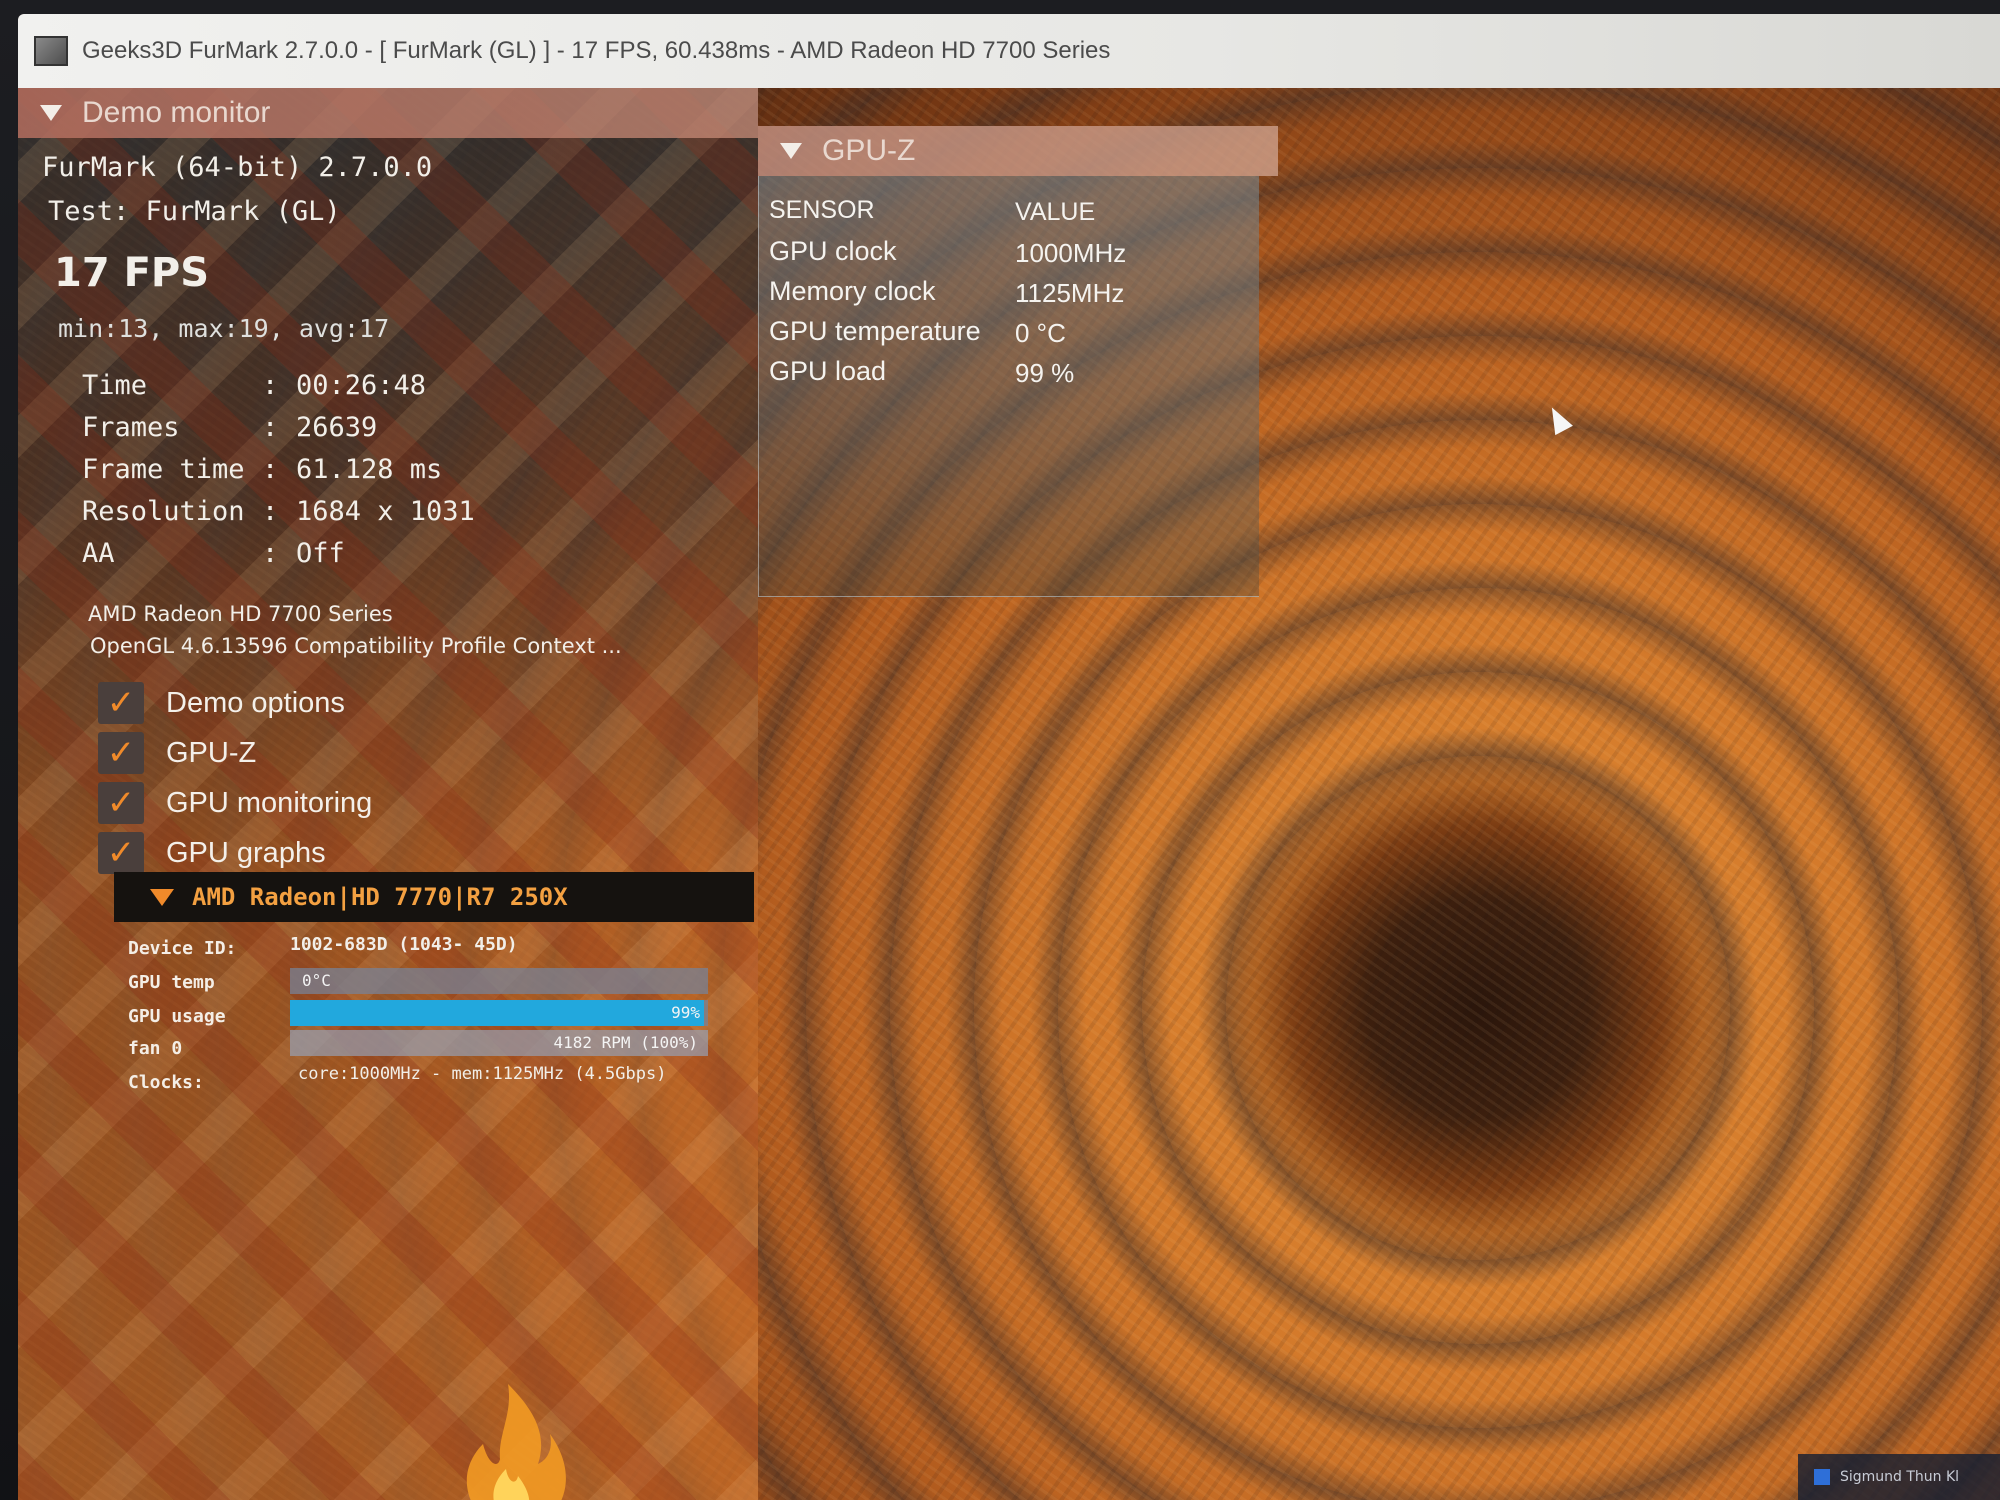 The height and width of the screenshot is (1500, 2000). What do you see at coordinates (1822, 1477) in the screenshot?
I see `taskbar-app-icon` at bounding box center [1822, 1477].